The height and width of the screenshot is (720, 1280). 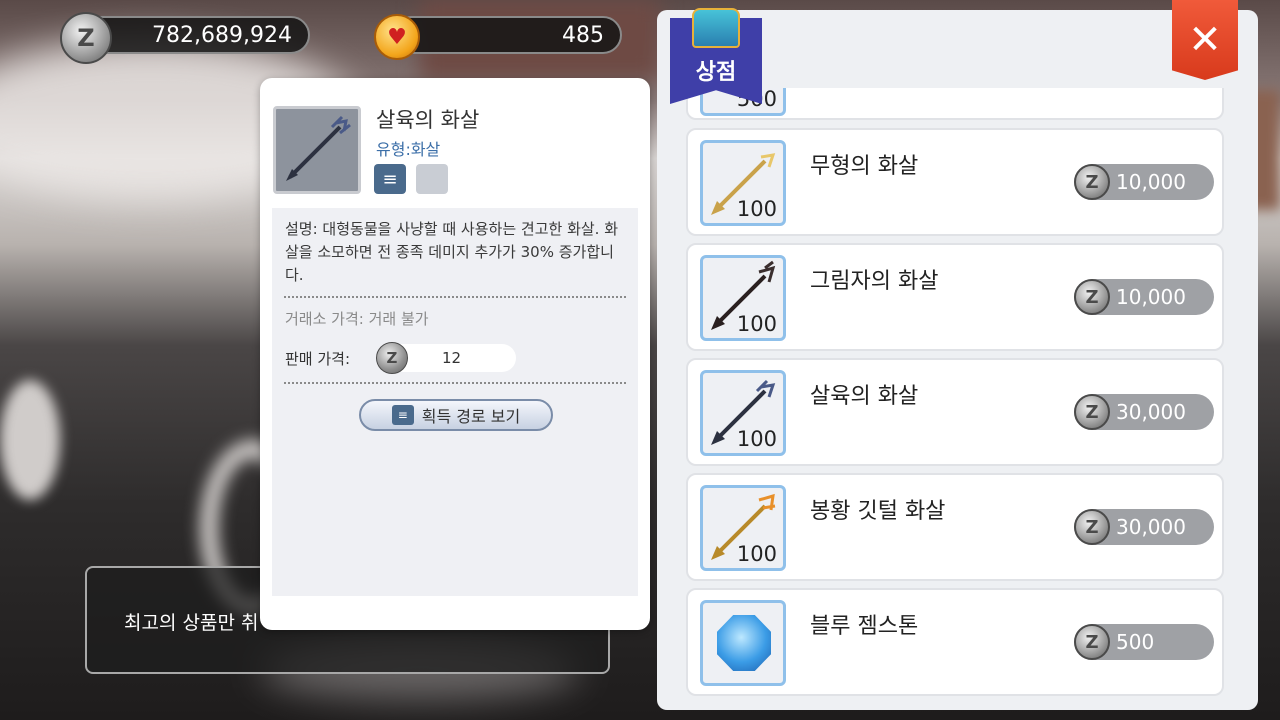 I want to click on cat-coin-icon: ♥, so click(x=397, y=37).